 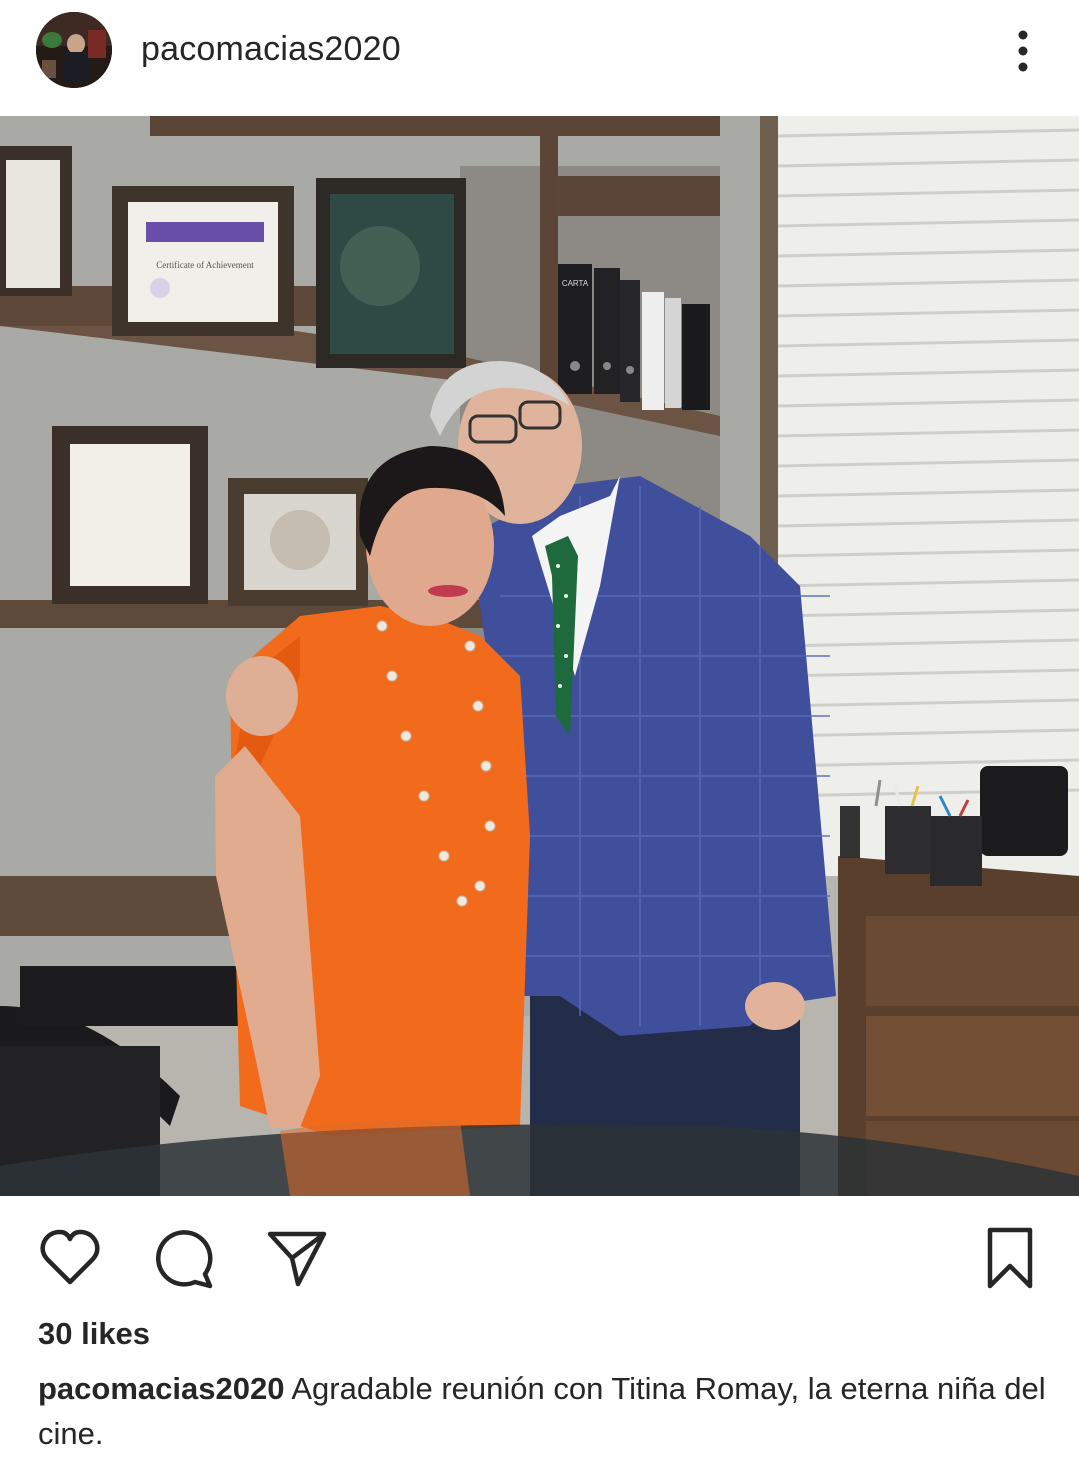 I want to click on avatar, so click(x=74, y=50).